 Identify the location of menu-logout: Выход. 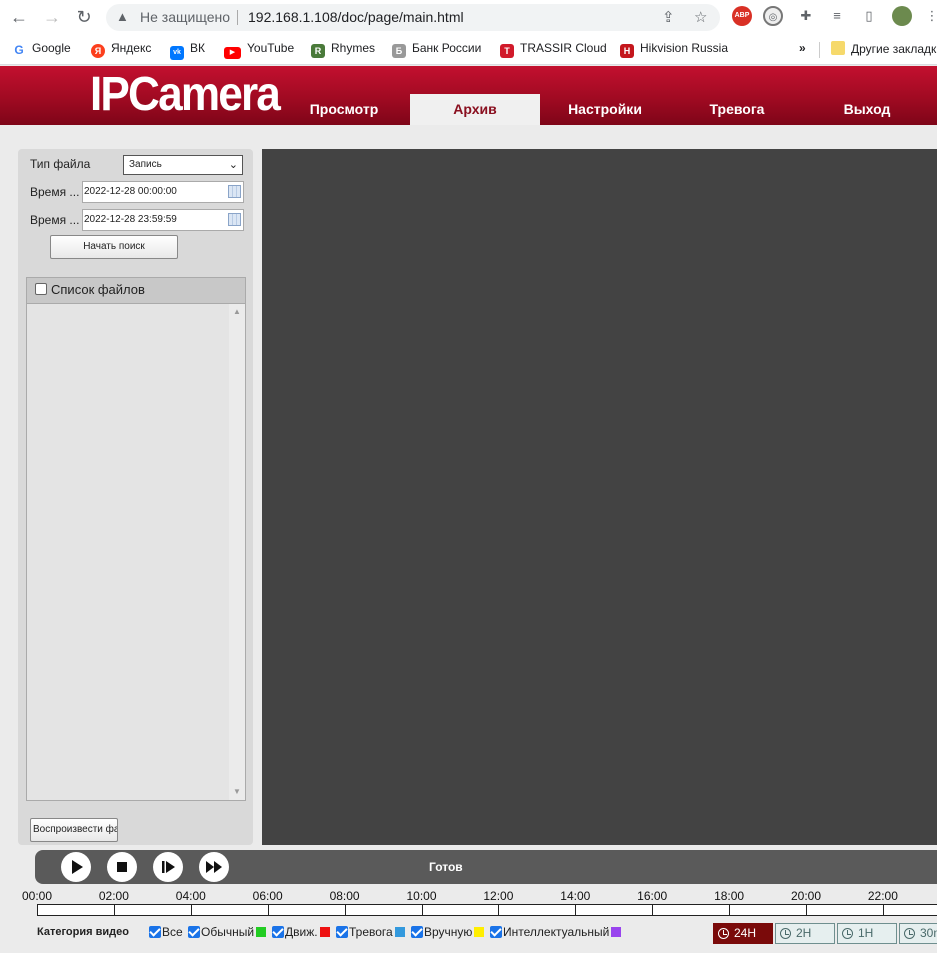
(867, 109).